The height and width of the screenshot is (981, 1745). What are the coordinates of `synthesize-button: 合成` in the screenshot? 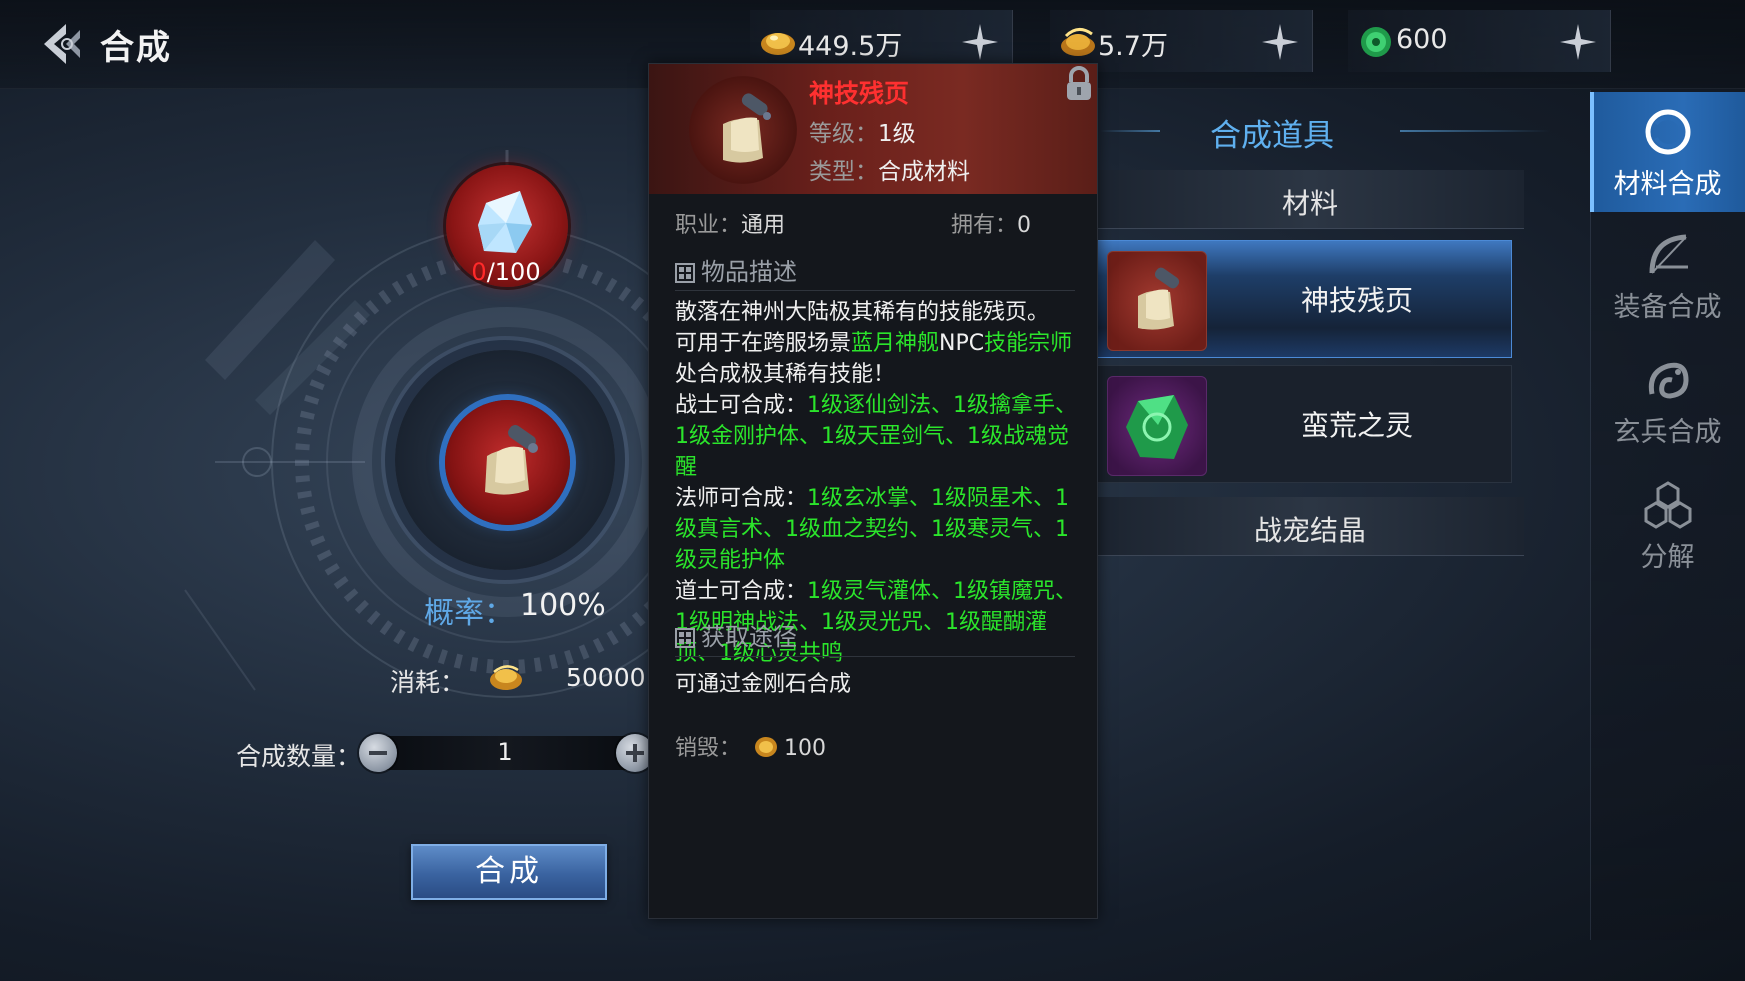 It's located at (509, 872).